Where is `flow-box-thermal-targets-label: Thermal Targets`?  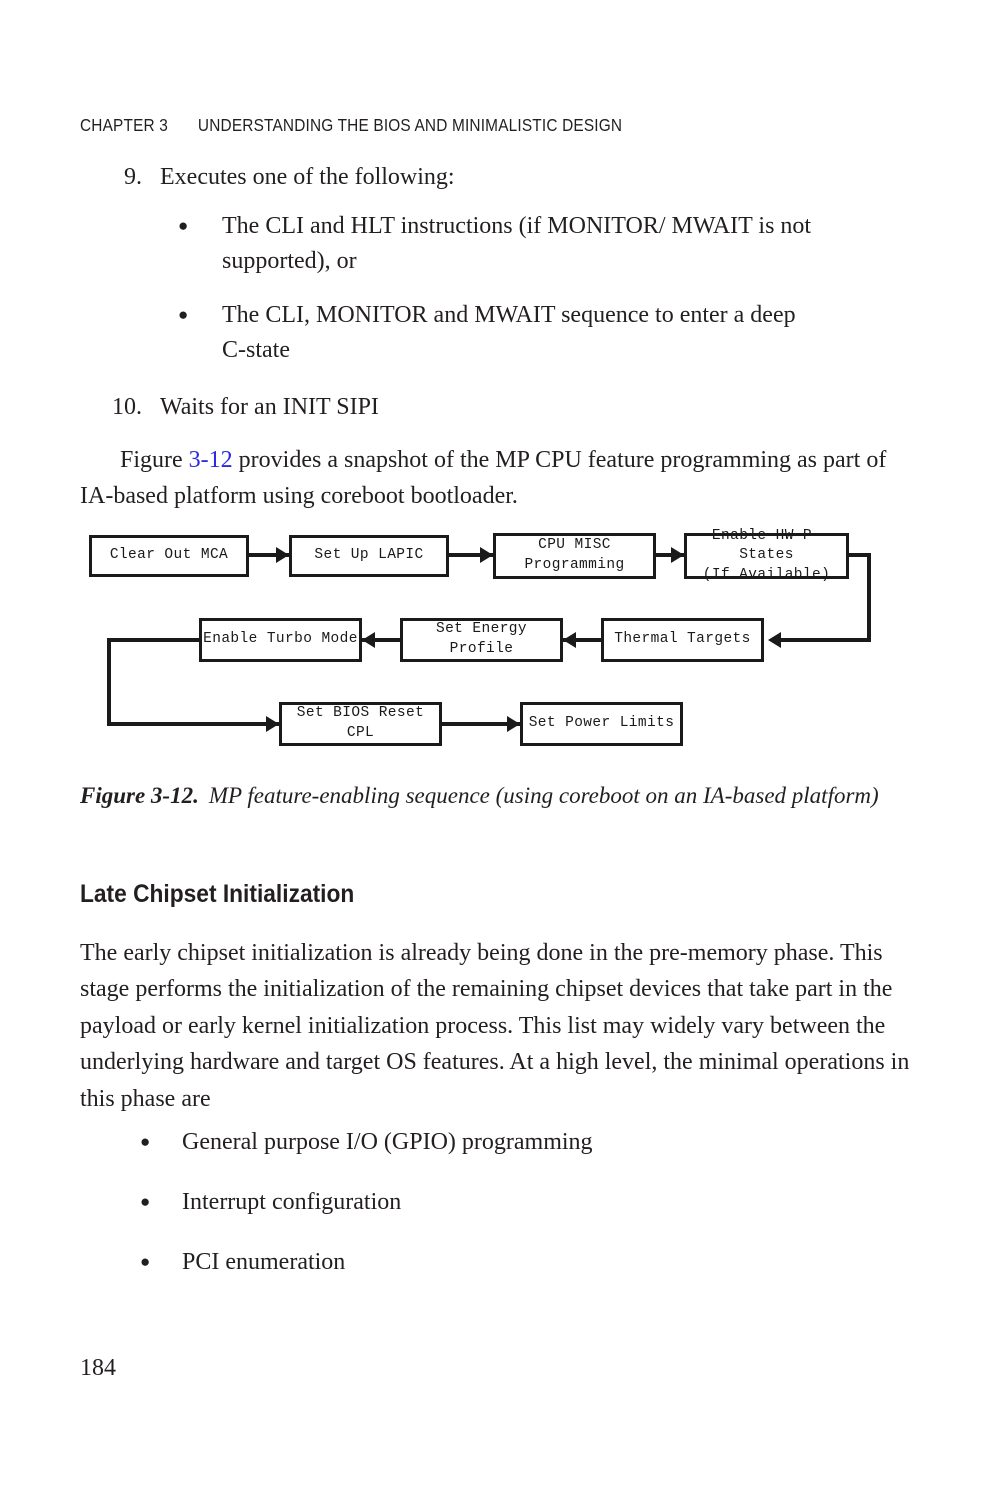
flow-box-thermal-targets-label: Thermal Targets is located at coordinates (682, 639).